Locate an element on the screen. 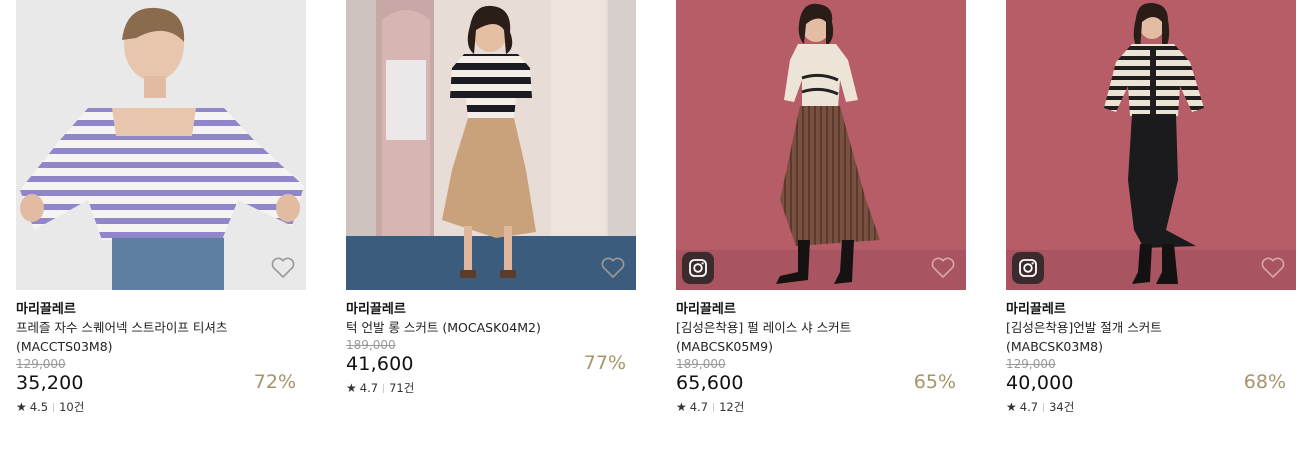  product-name: 프레즐 자수 스퀘어넥 스트라이프 티셔츠 (MACCTS03M8) is located at coordinates (141, 337).